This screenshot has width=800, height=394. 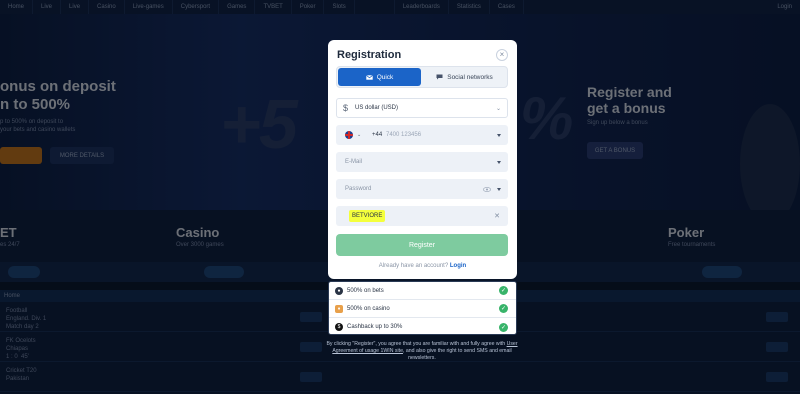 I want to click on phone-country-code: +44, so click(x=377, y=135).